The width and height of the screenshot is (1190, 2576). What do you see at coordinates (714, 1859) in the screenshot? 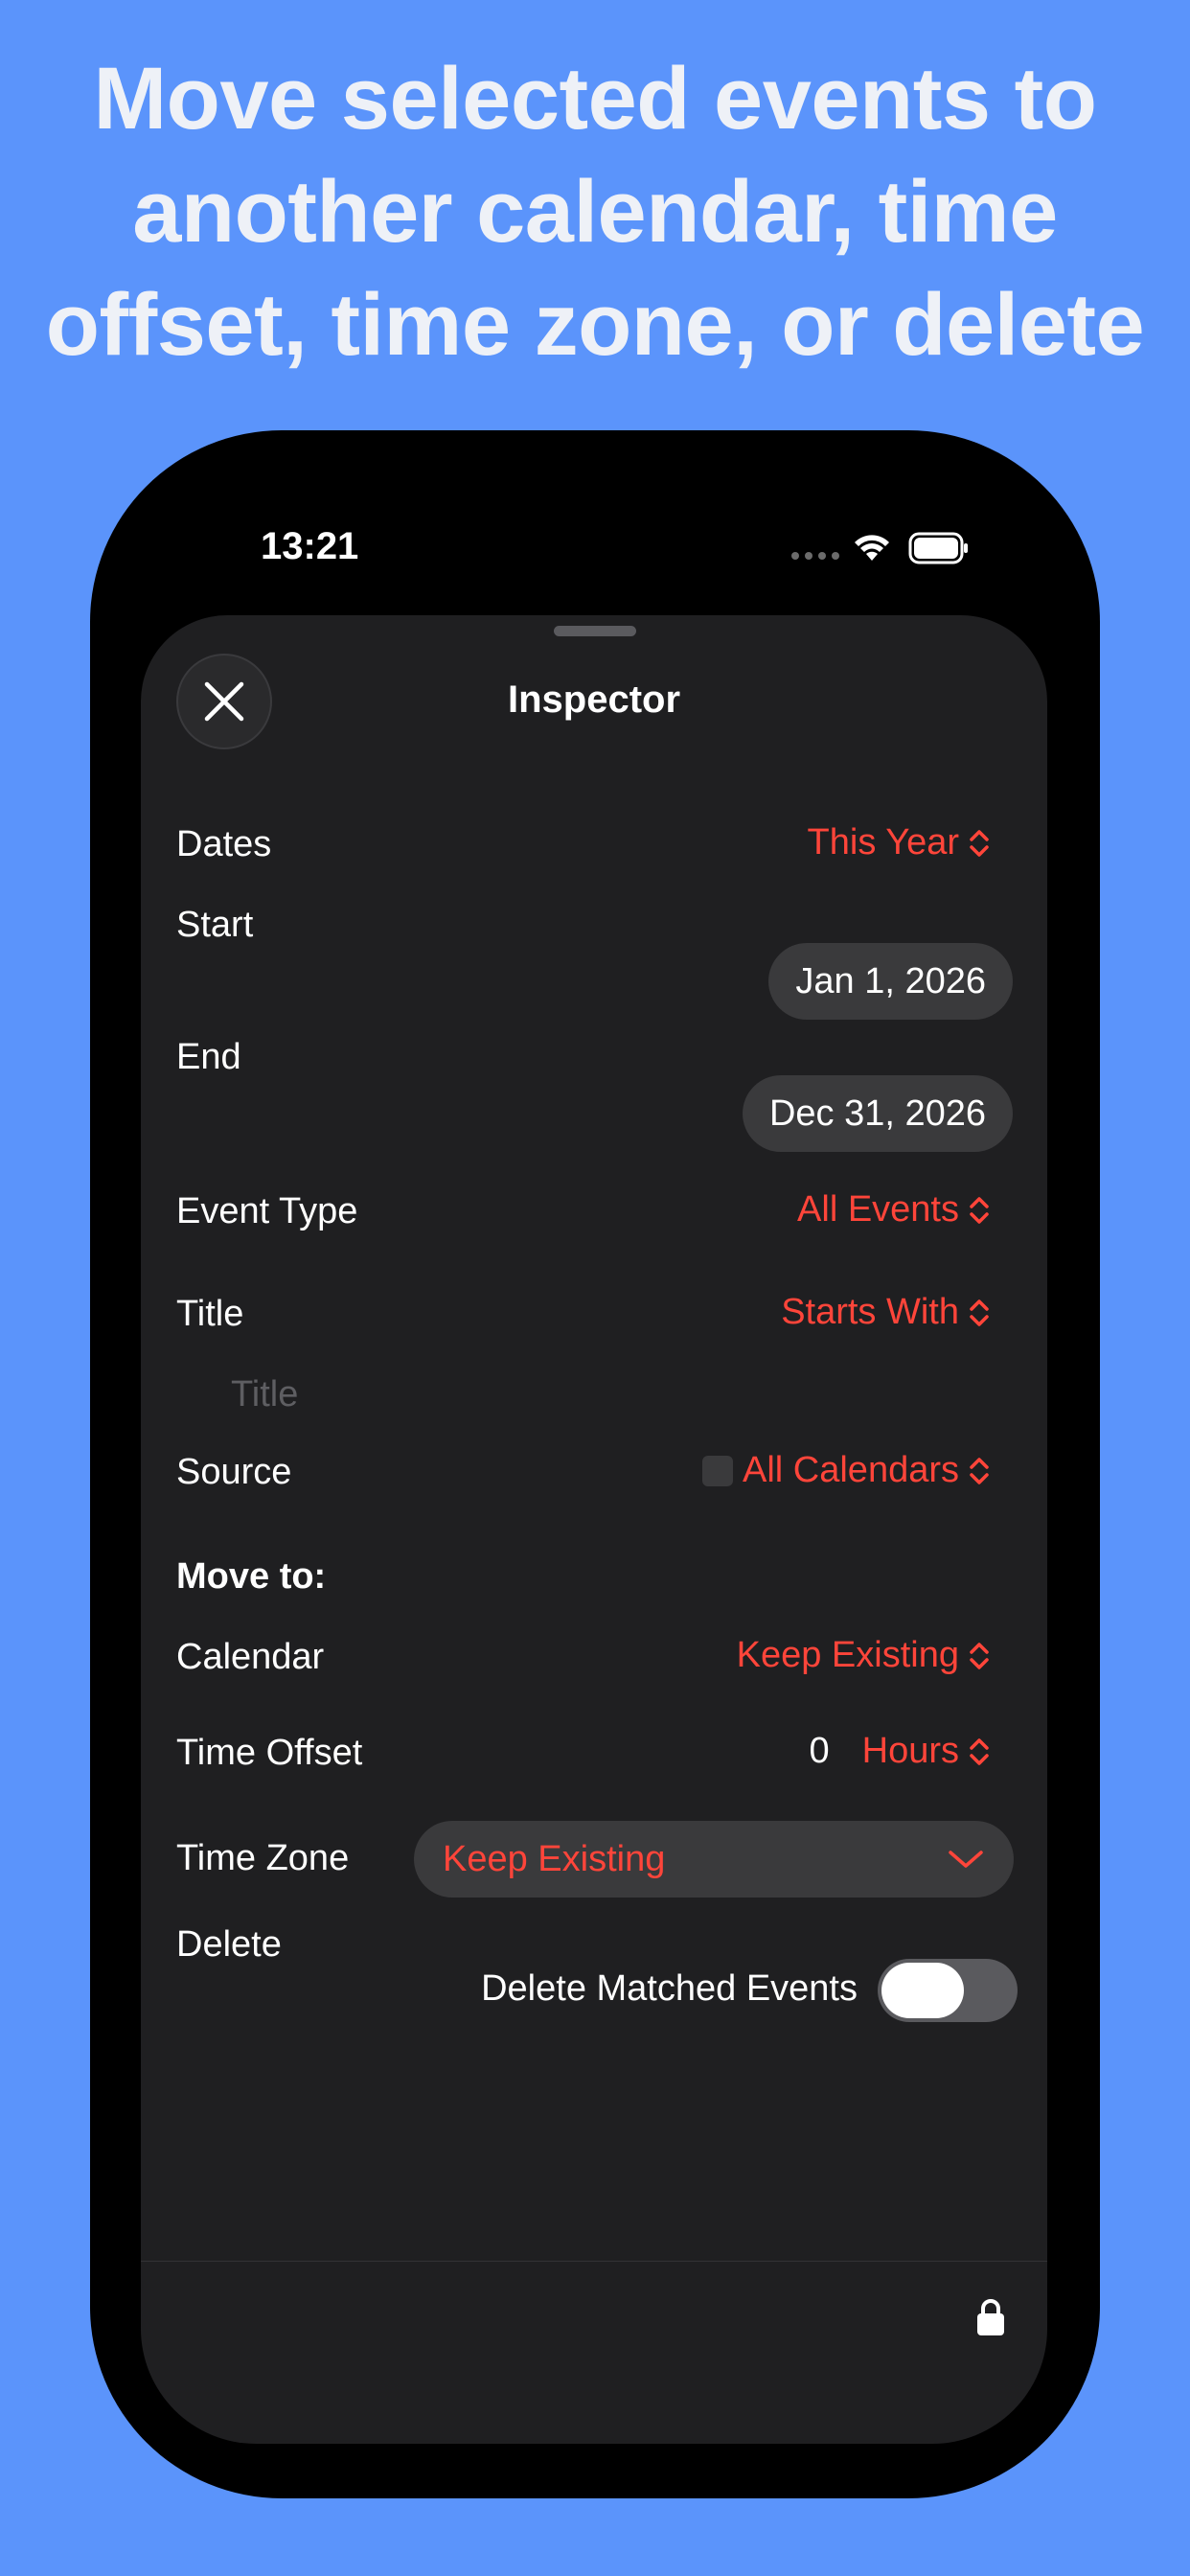
I see `time-zone-dropdown: Keep Existing` at bounding box center [714, 1859].